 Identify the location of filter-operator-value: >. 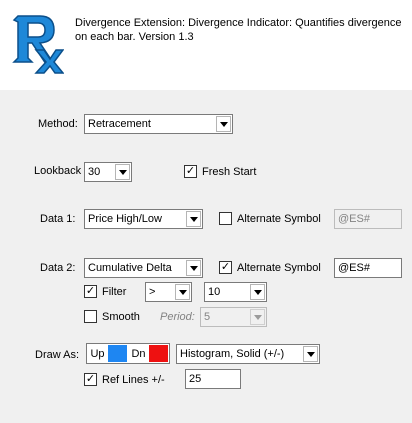
(152, 292).